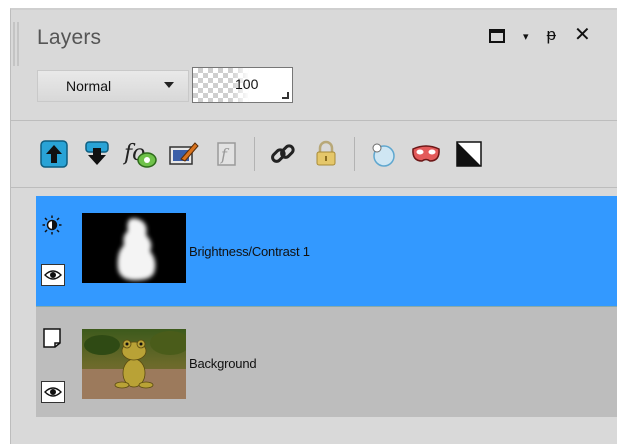 The height and width of the screenshot is (444, 617). I want to click on lock-layer-icon, so click(326, 154).